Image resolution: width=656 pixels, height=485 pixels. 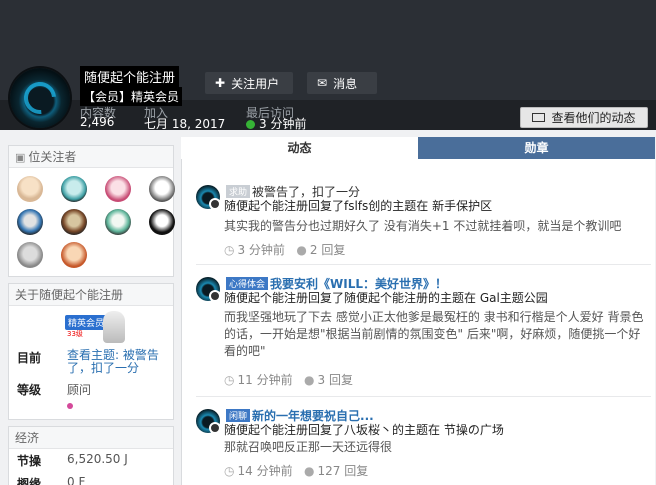 I want to click on rank-dot-icon, so click(x=70, y=406).